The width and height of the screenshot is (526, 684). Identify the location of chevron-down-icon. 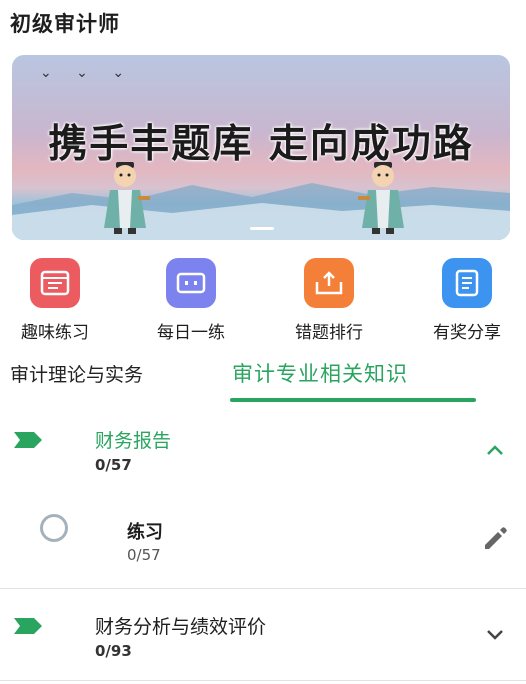
(495, 634).